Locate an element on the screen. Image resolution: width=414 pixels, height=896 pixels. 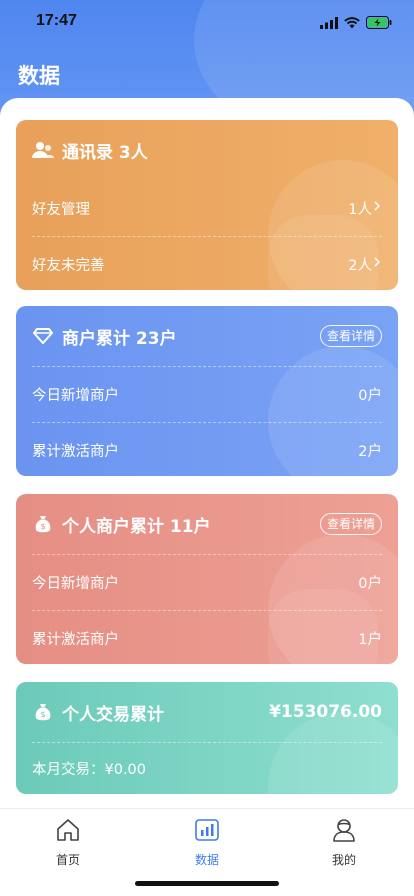
status-time: 17:47 is located at coordinates (56, 20).